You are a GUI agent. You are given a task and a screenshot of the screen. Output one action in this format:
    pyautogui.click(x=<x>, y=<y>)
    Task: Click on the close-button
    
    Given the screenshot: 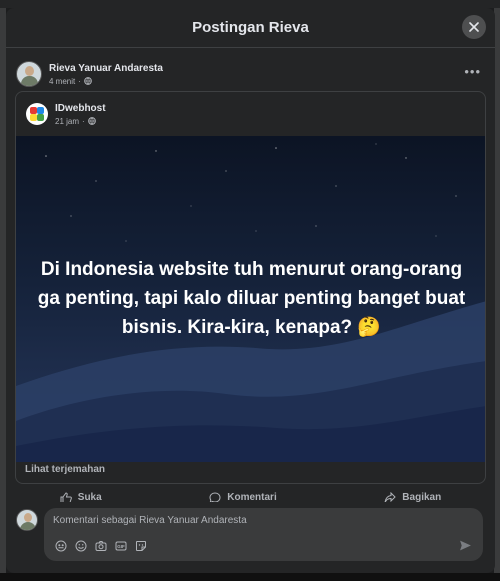 What is the action you would take?
    pyautogui.click(x=474, y=27)
    